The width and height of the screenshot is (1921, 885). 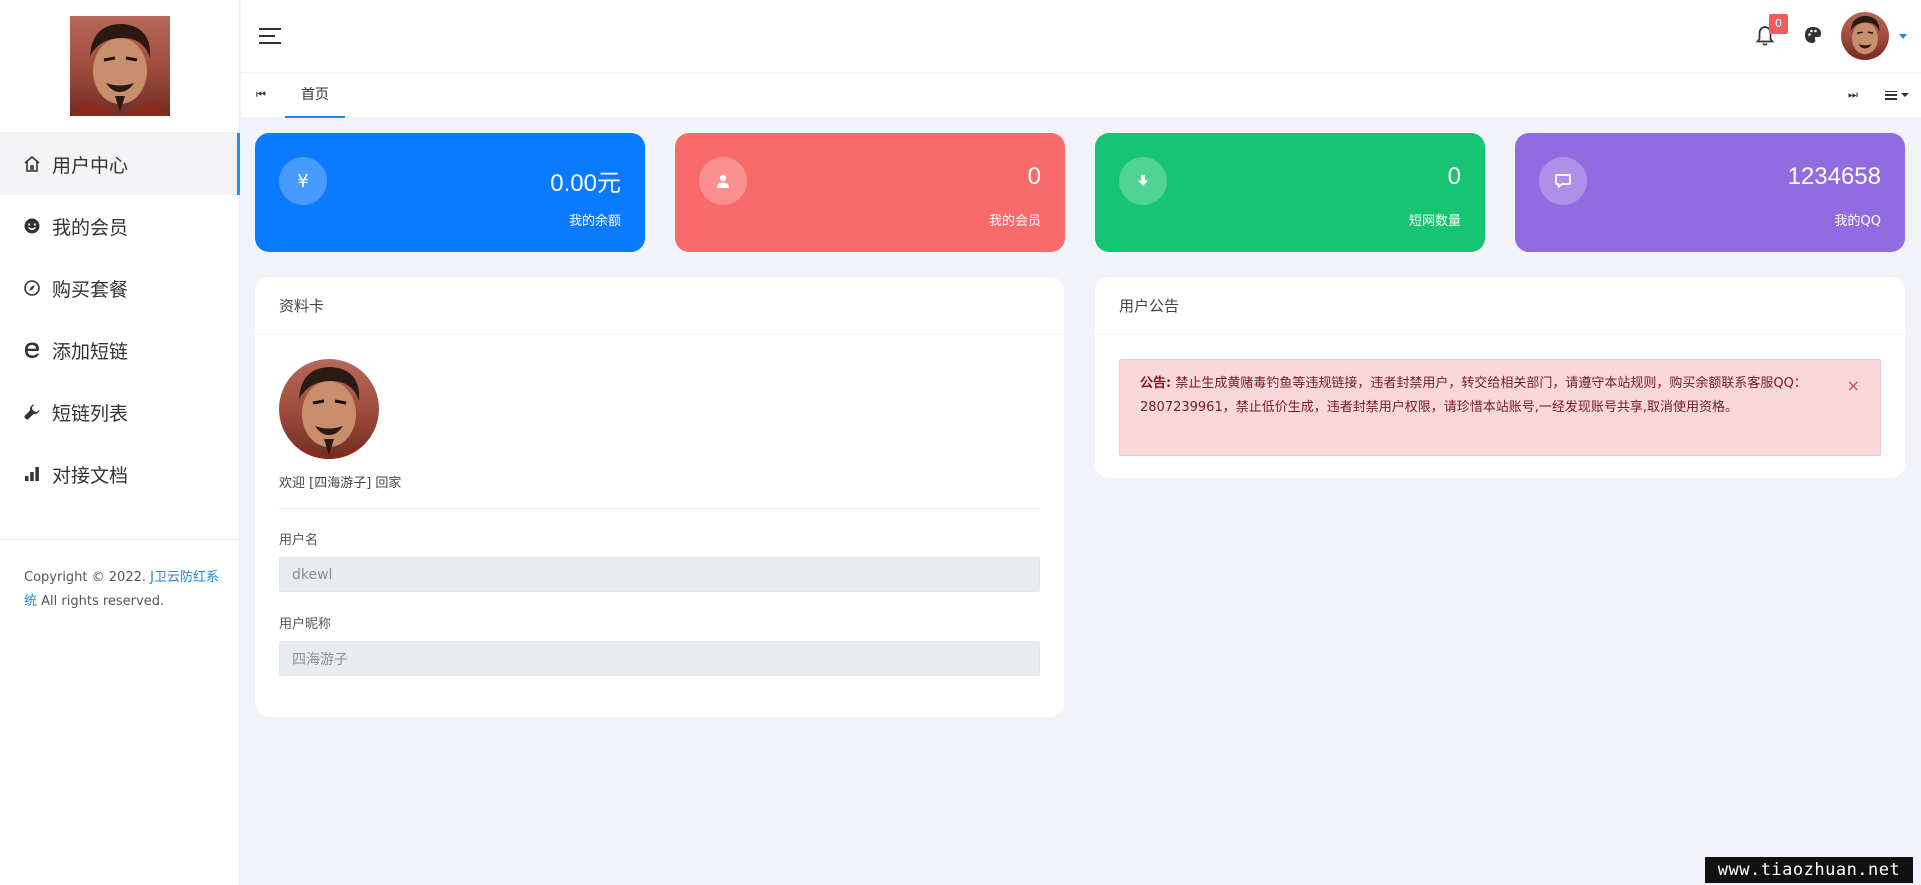 I want to click on close-icon: ×, so click(x=1853, y=386).